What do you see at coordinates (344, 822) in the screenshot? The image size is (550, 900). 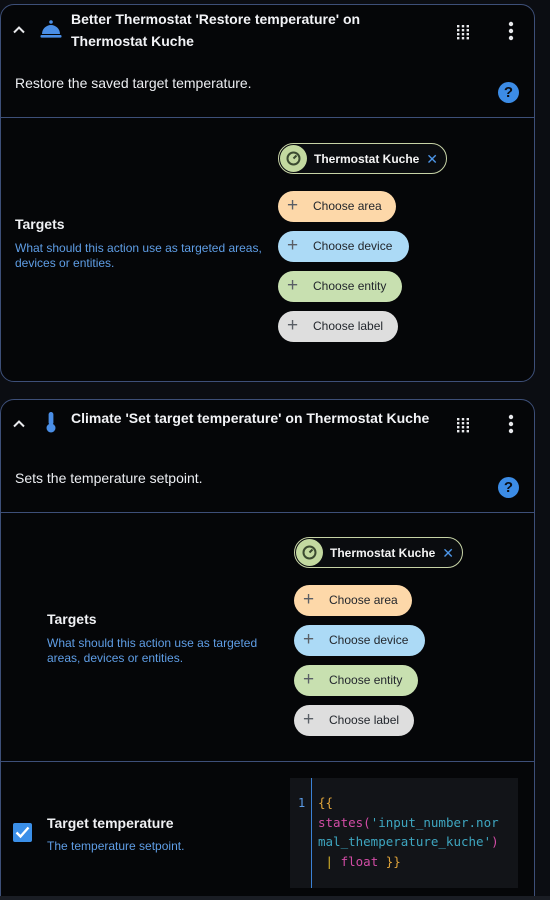 I see `code-token: states(` at bounding box center [344, 822].